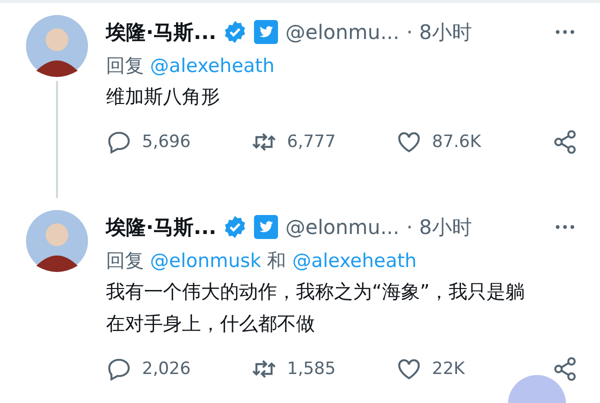  I want to click on reply-line: 回复 @alexeheath, so click(191, 66).